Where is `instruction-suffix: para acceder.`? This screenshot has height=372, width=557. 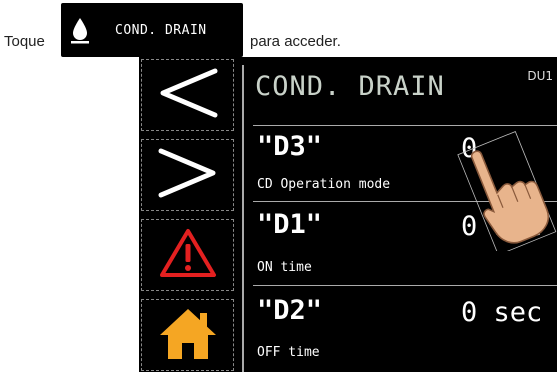 instruction-suffix: para acceder. is located at coordinates (295, 41).